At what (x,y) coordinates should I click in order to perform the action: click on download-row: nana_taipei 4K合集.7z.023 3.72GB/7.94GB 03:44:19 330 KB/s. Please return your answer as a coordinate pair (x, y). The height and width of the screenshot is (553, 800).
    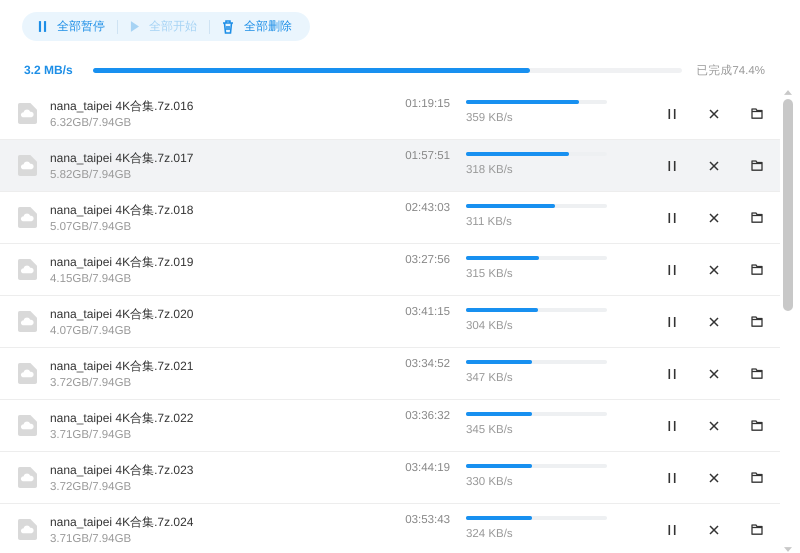
    Looking at the image, I should click on (390, 478).